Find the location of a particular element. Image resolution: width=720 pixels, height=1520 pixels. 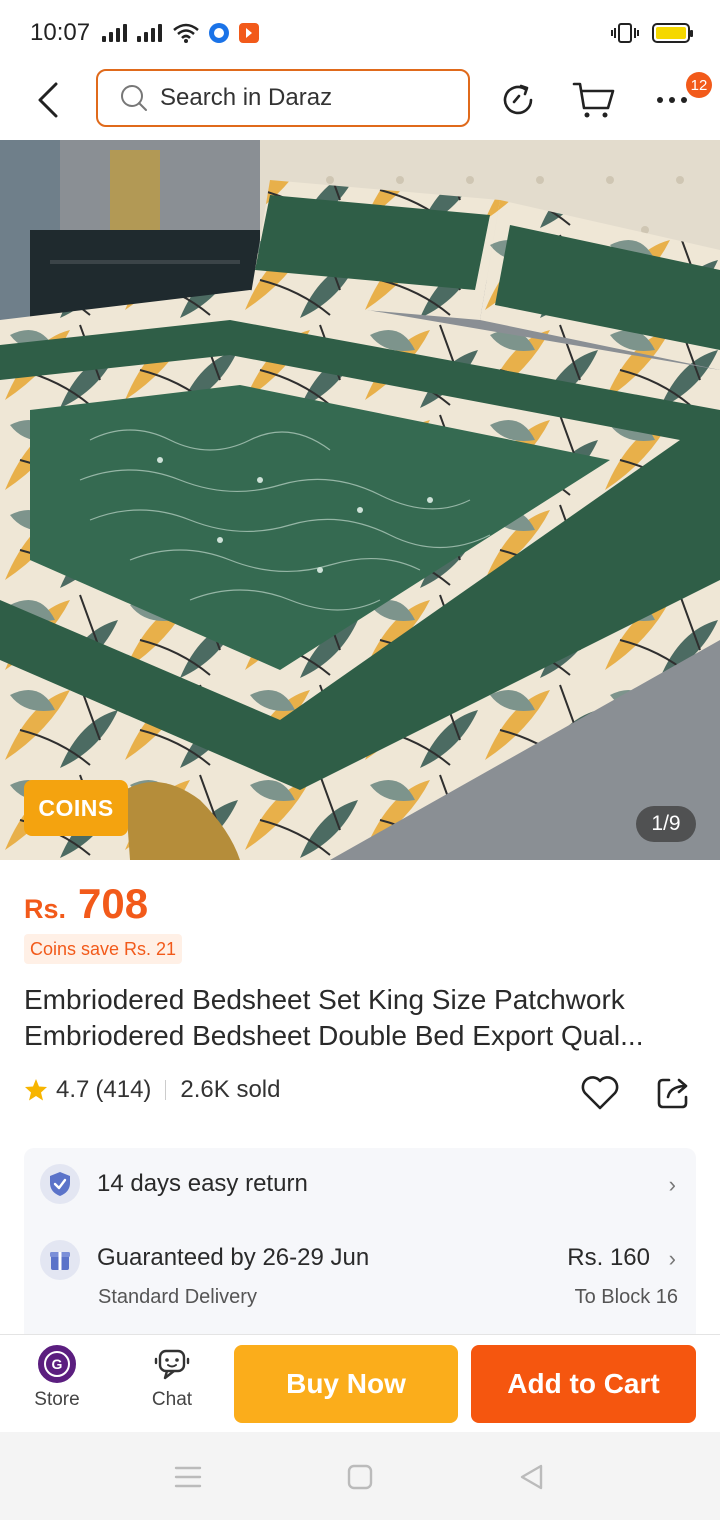

coins-tag: COINS is located at coordinates (76, 808).